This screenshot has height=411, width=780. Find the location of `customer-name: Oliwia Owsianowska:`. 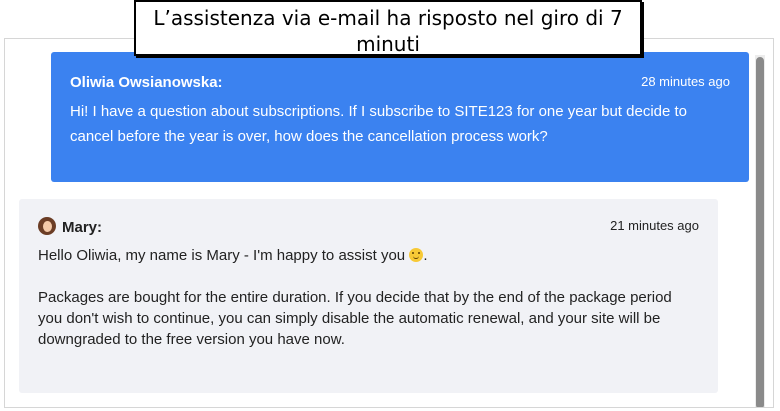

customer-name: Oliwia Owsianowska: is located at coordinates (146, 82).